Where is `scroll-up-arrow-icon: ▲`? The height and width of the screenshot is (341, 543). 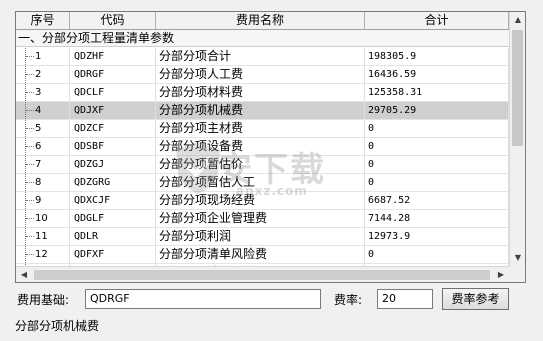
scroll-up-arrow-icon: ▲ is located at coordinates (517, 20).